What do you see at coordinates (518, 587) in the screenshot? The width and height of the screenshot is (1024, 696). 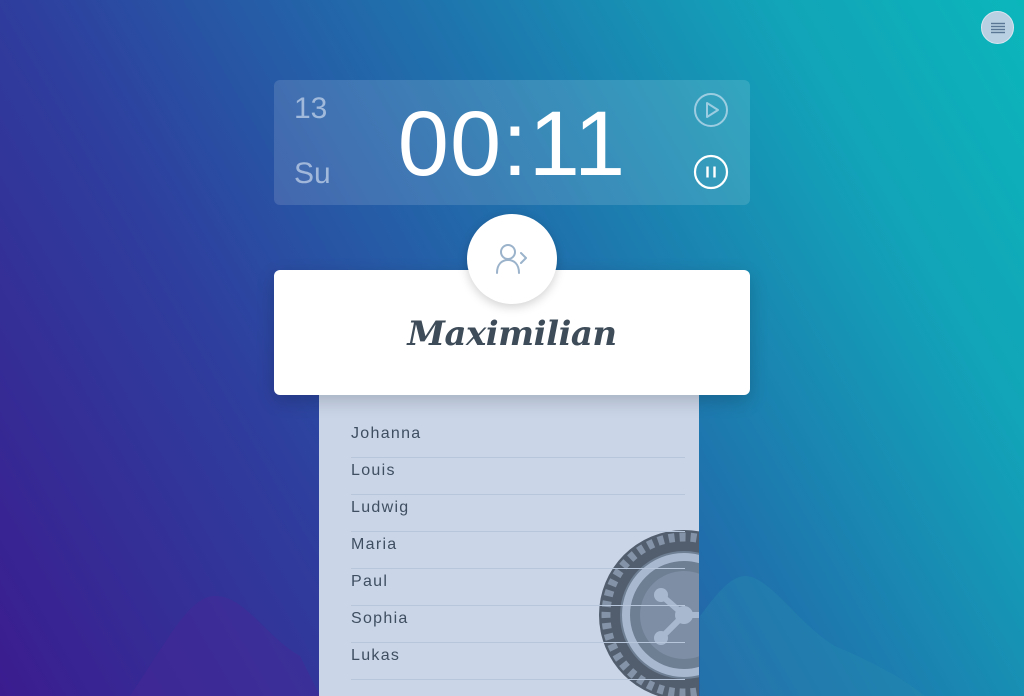 I see `list-item: Paul` at bounding box center [518, 587].